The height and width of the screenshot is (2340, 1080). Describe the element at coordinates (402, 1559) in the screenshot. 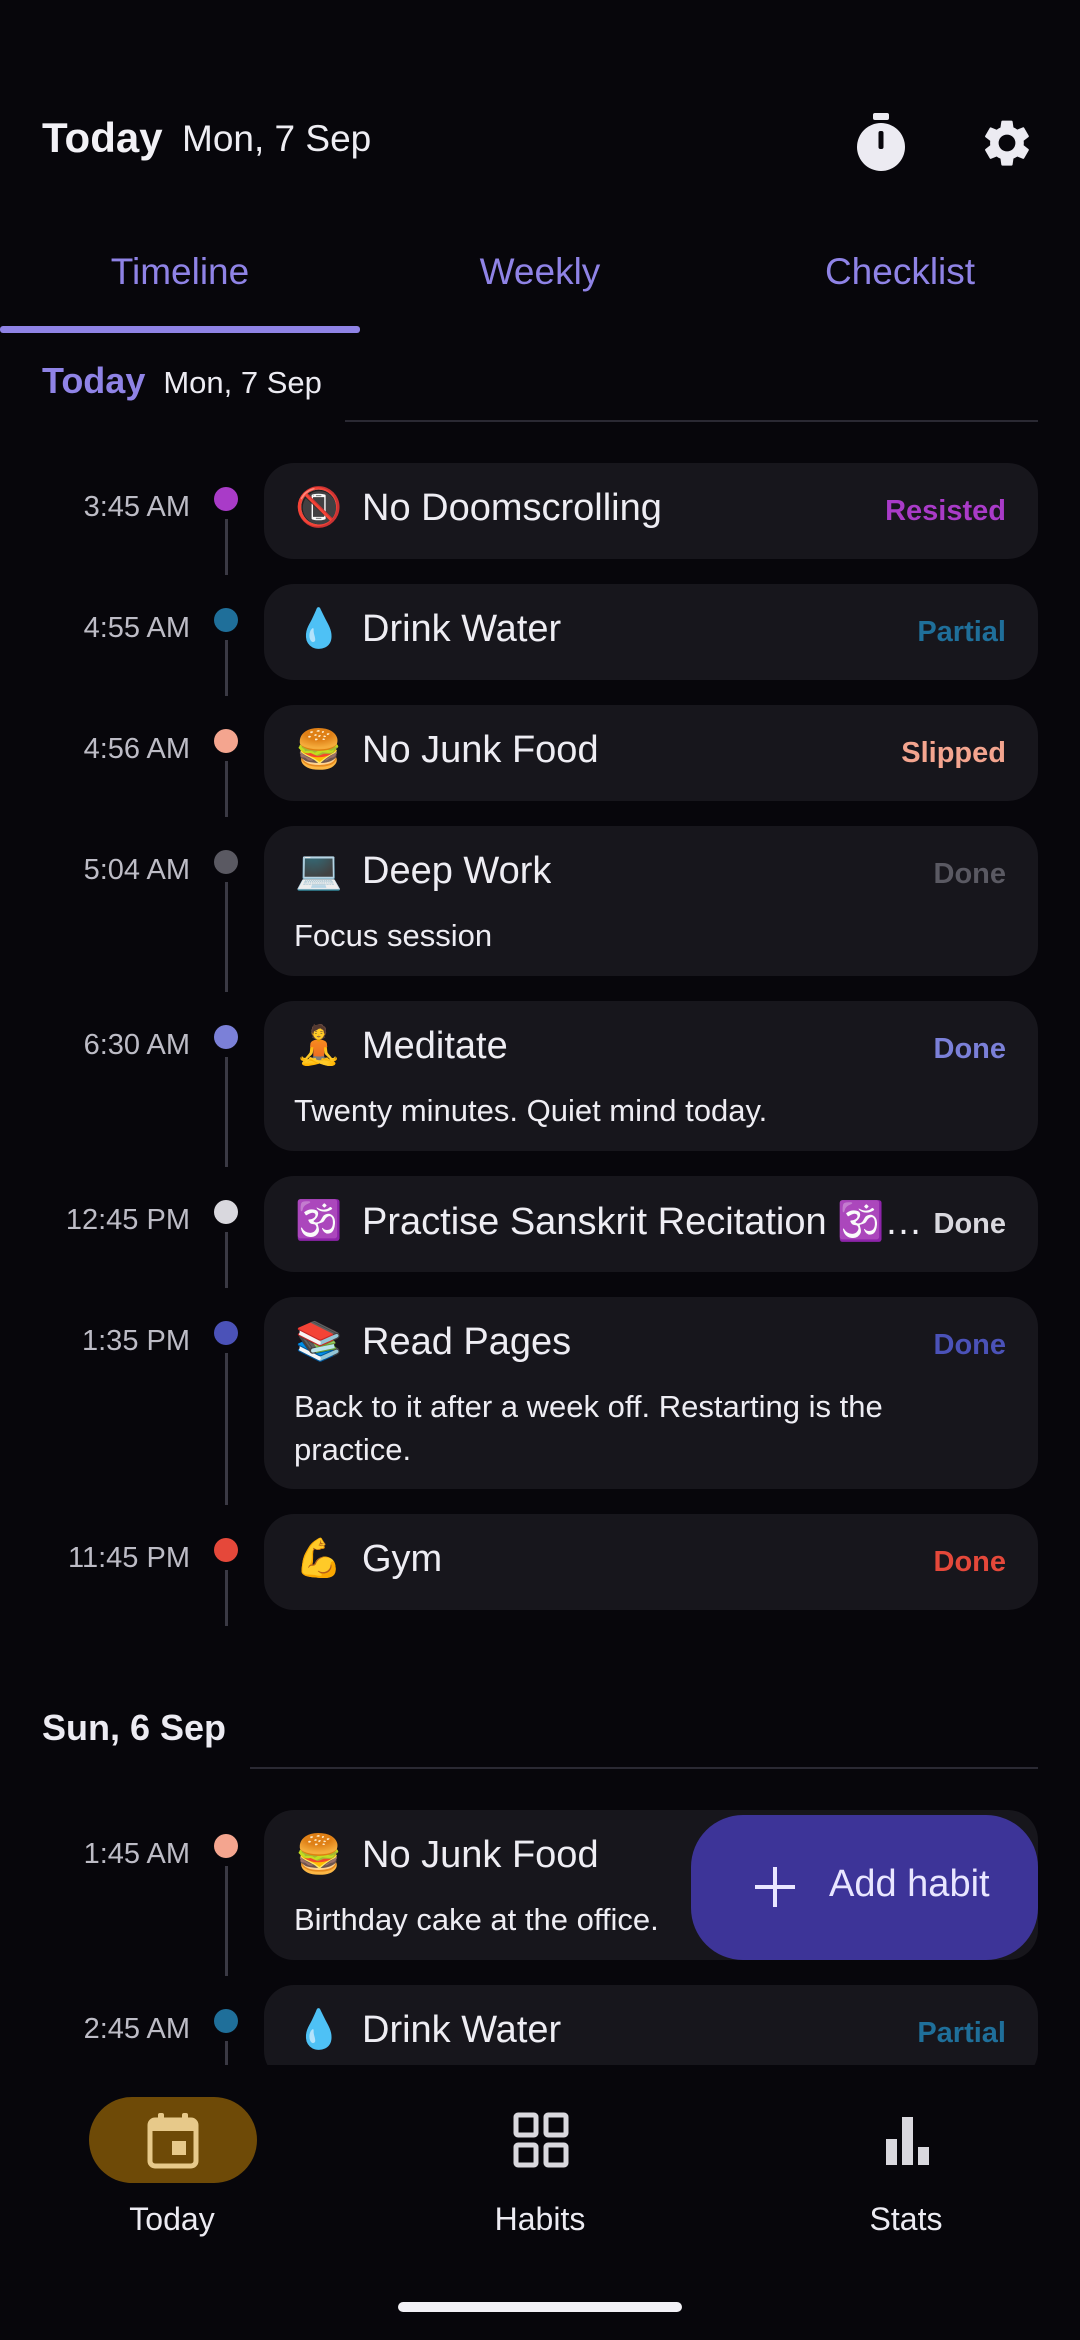

I see `habit-name: Gym` at that location.